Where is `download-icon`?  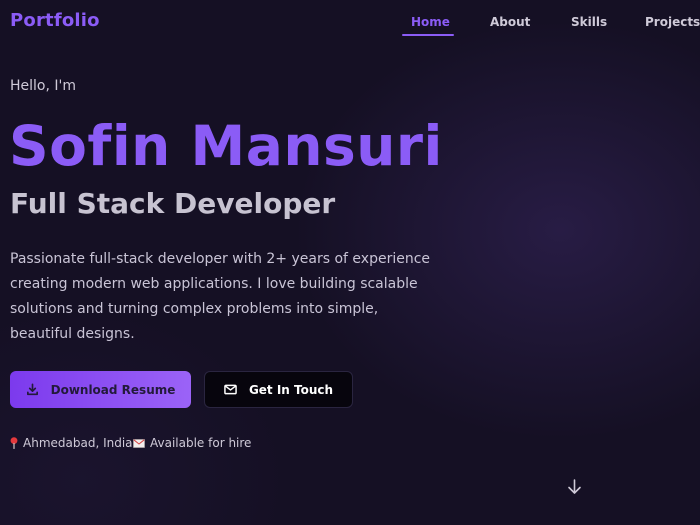 download-icon is located at coordinates (32, 389).